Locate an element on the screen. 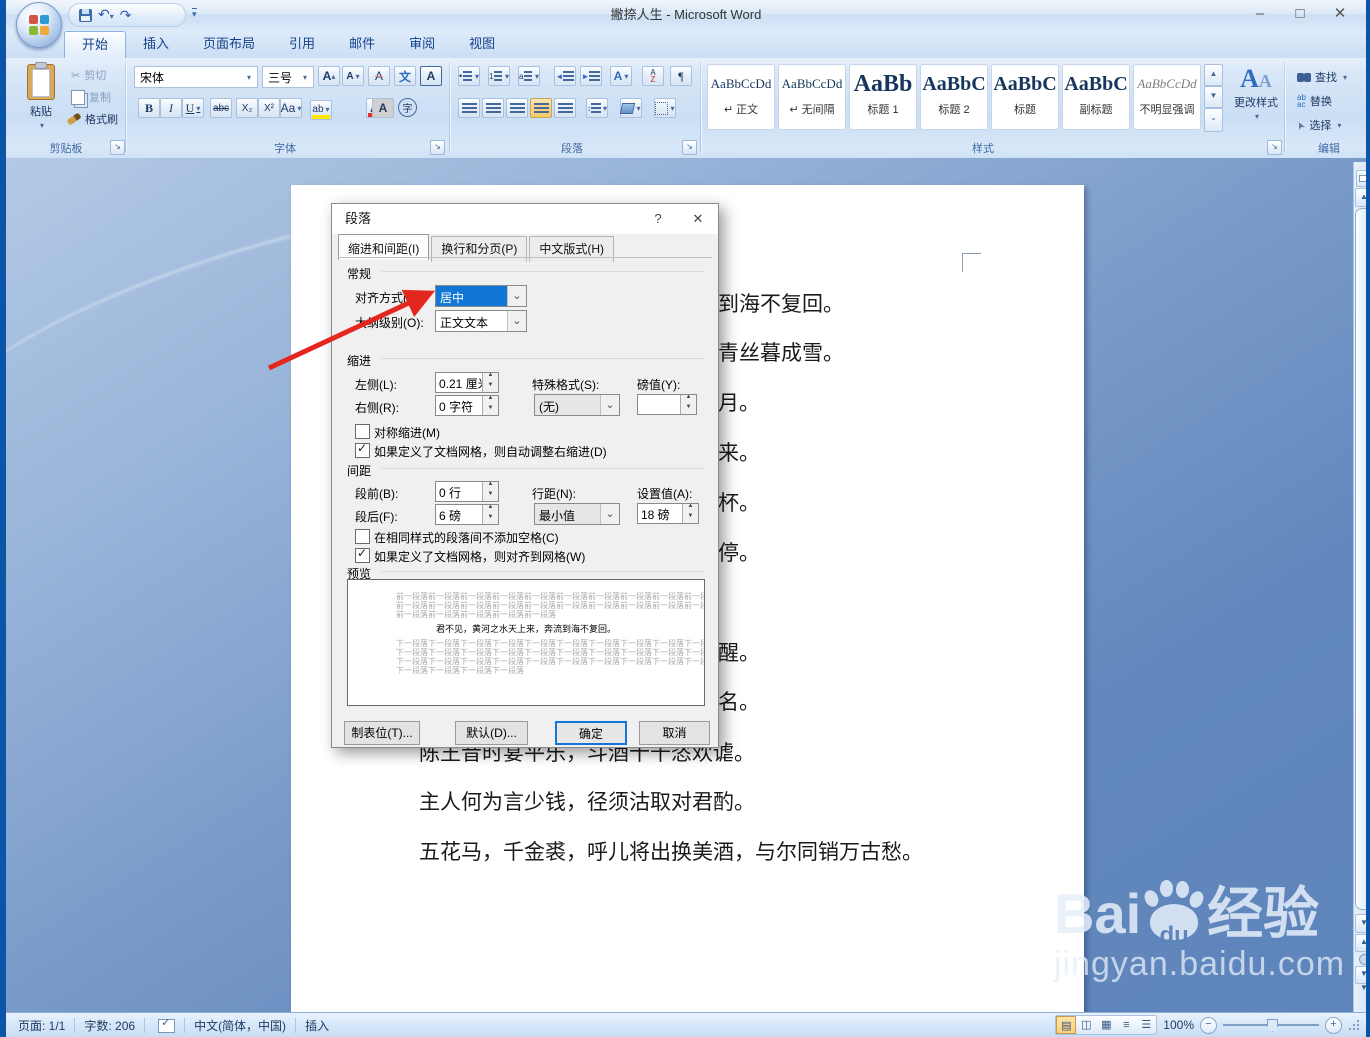 The height and width of the screenshot is (1037, 1370). paste-button: 粘贴 is located at coordinates (41, 96).